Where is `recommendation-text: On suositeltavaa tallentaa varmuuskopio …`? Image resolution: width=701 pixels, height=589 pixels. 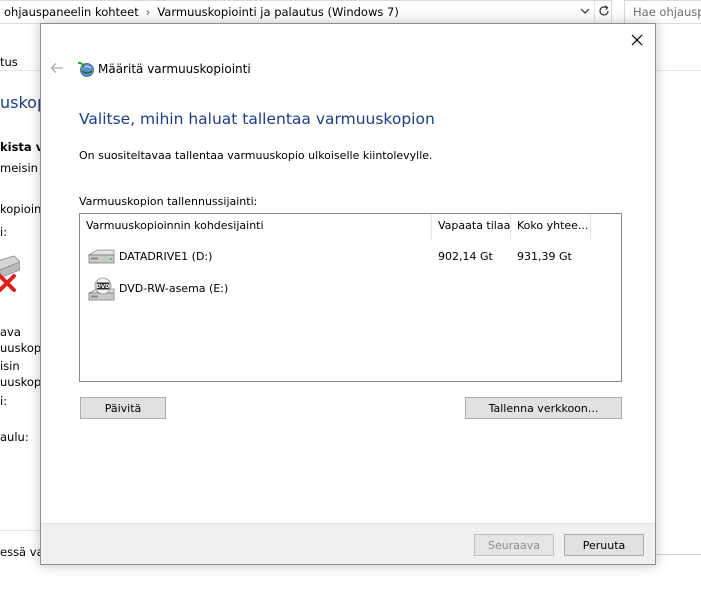
recommendation-text: On suositeltavaa tallentaa varmuuskopio … is located at coordinates (256, 155).